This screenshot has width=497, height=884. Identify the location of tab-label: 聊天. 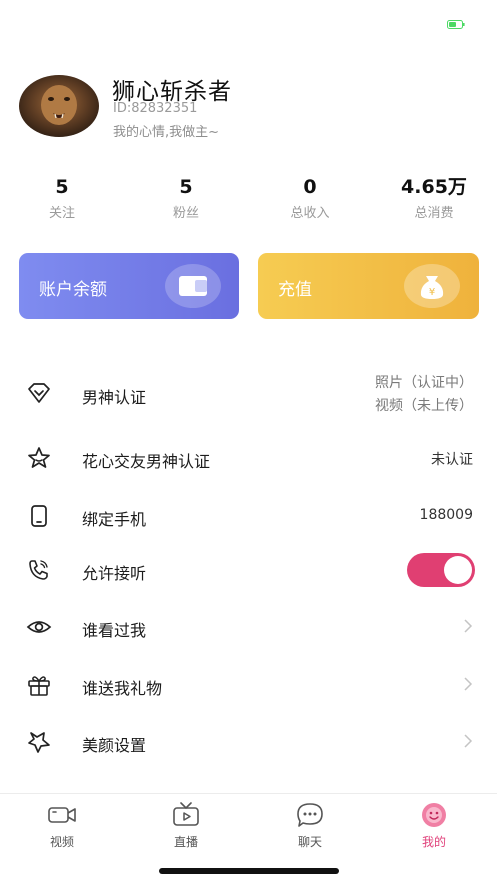
(309, 842).